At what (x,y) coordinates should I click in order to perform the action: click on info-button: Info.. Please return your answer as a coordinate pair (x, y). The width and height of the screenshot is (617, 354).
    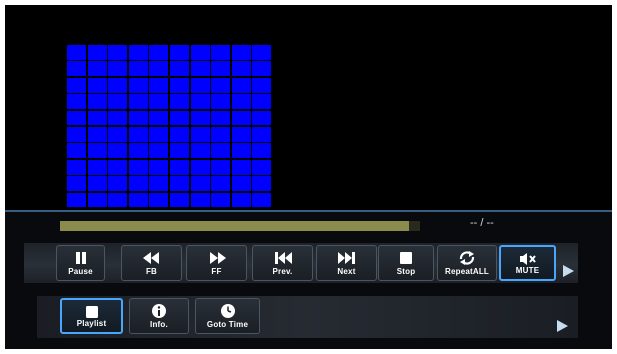
    Looking at the image, I should click on (159, 316).